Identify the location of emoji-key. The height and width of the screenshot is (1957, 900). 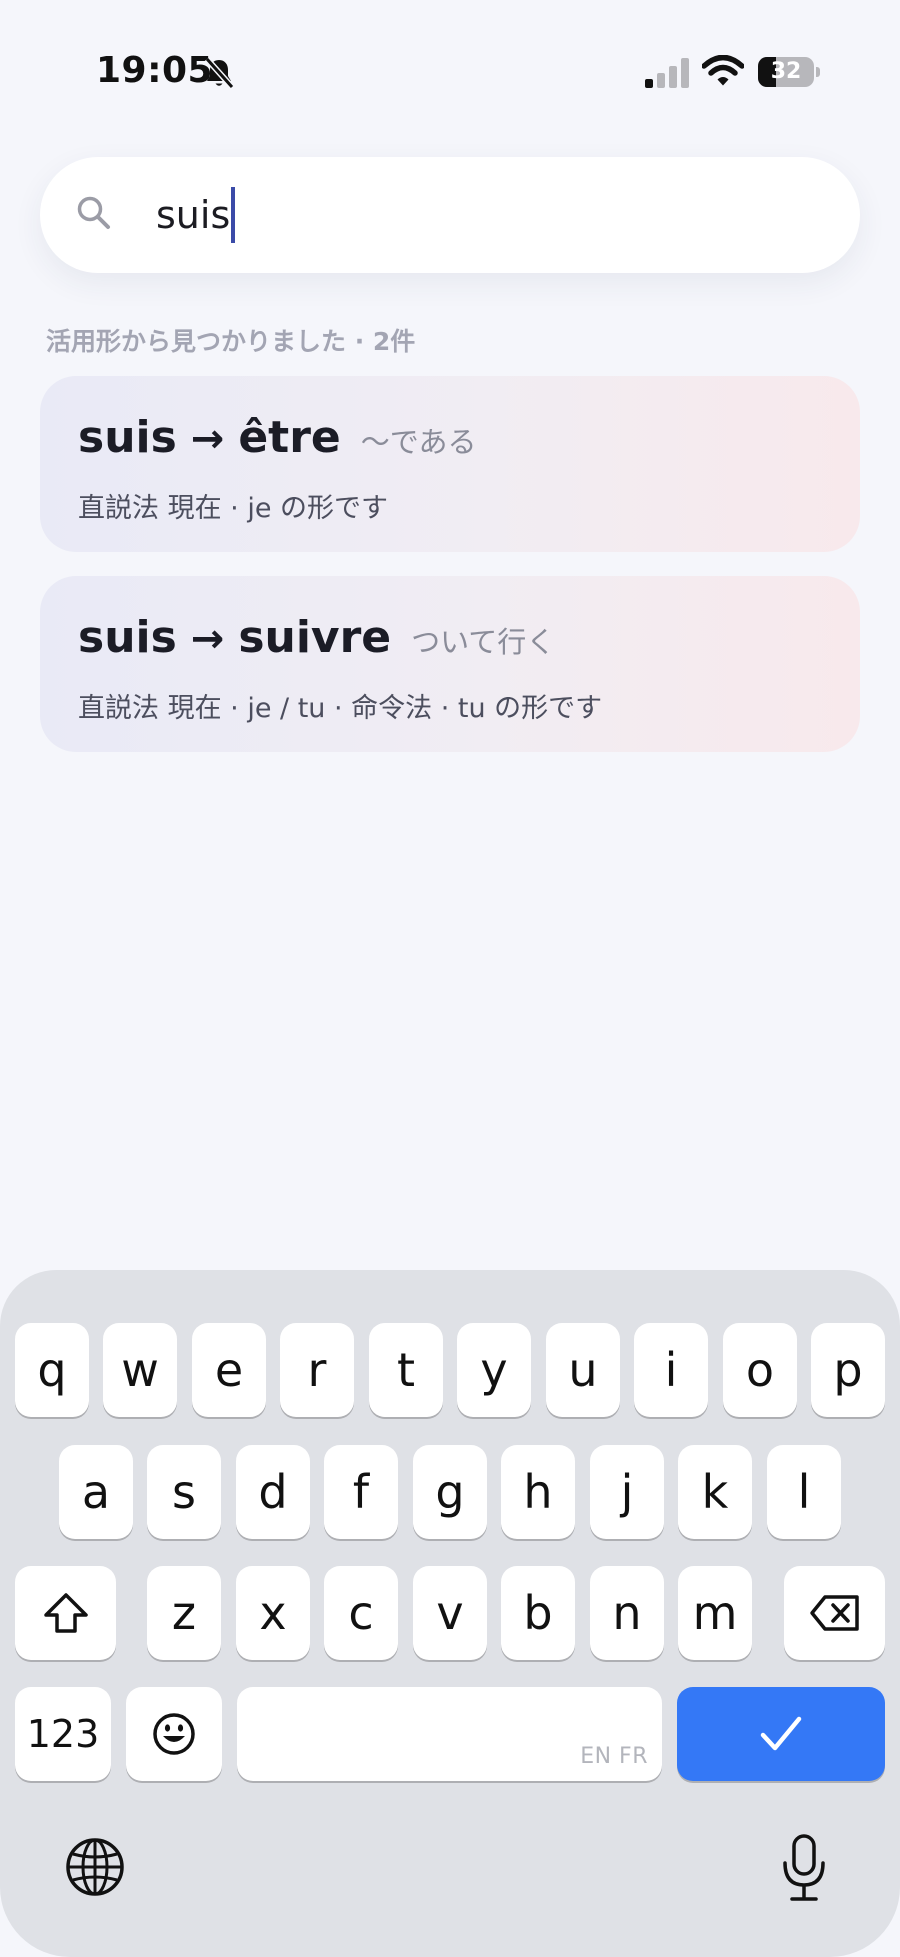
(174, 1734).